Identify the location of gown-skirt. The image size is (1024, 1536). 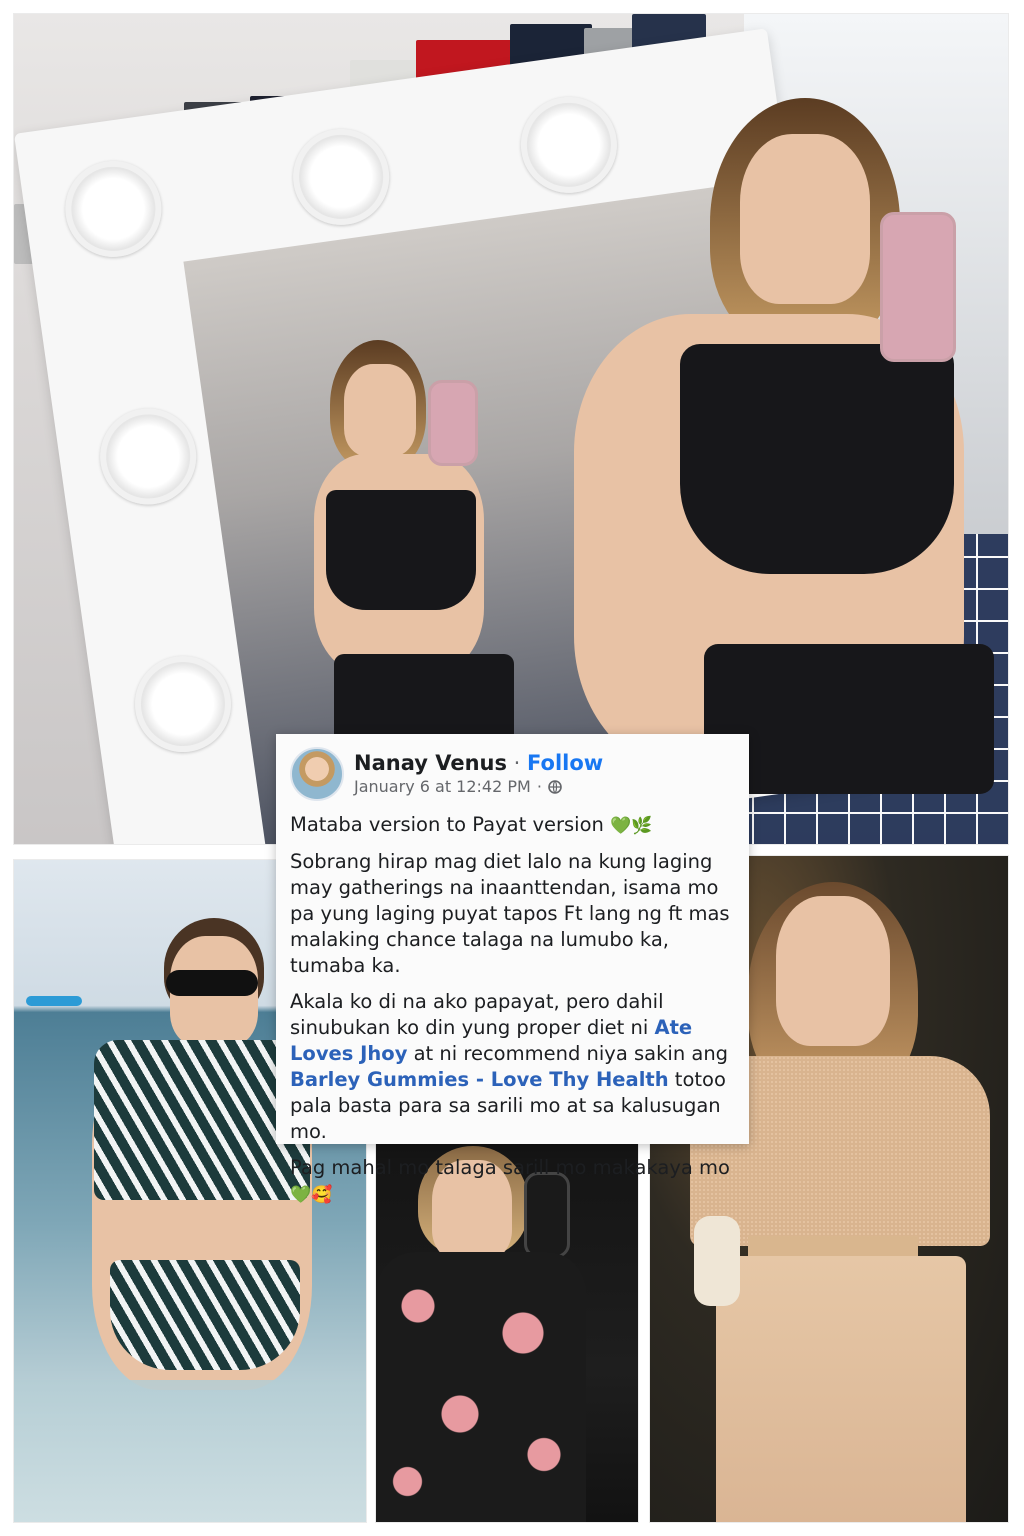
(841, 1389).